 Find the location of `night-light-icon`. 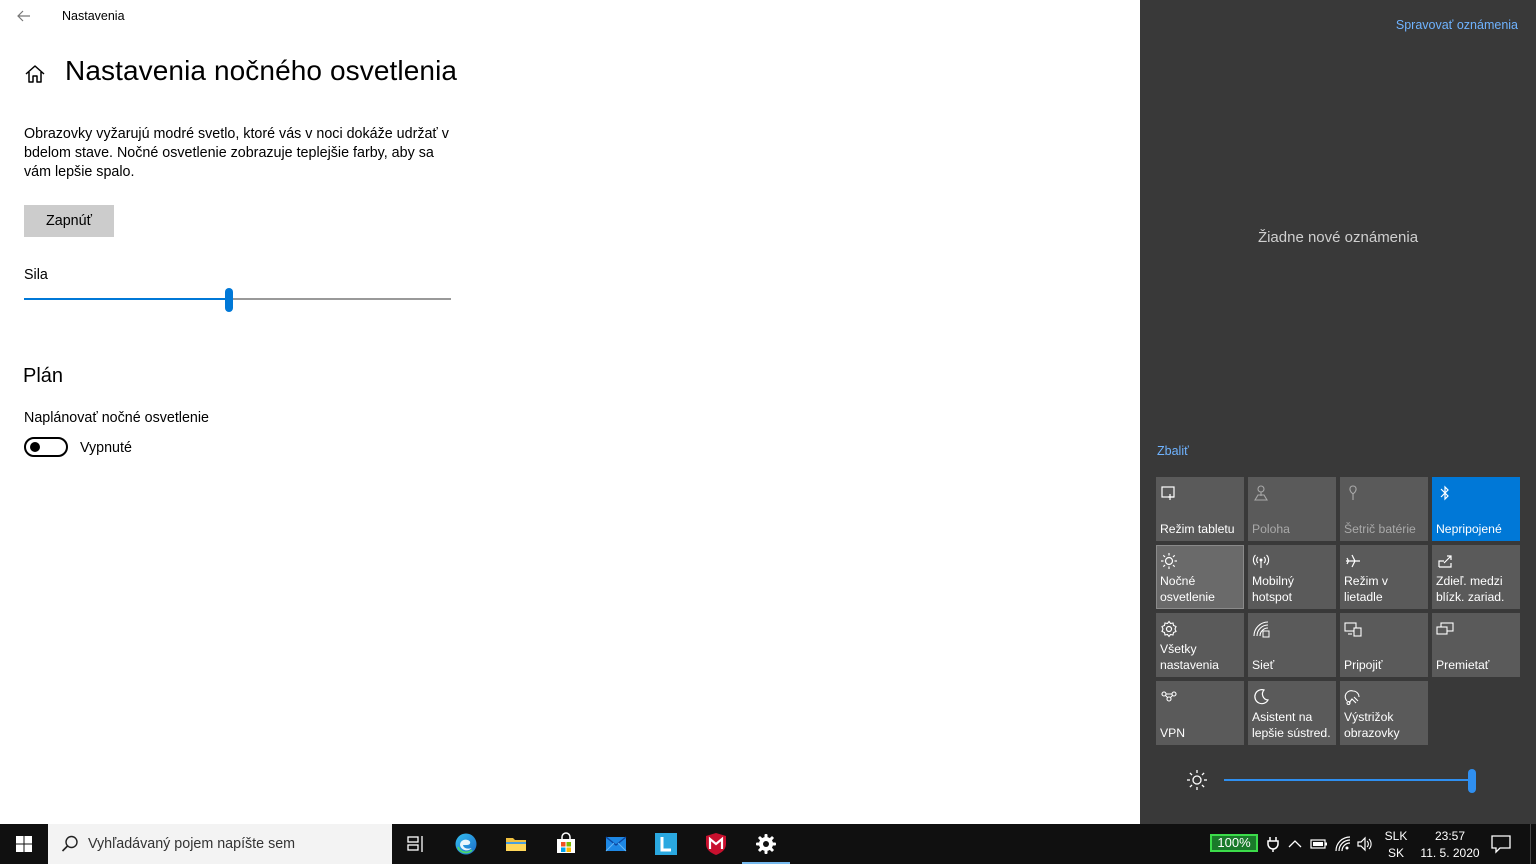

night-light-icon is located at coordinates (1169, 561).